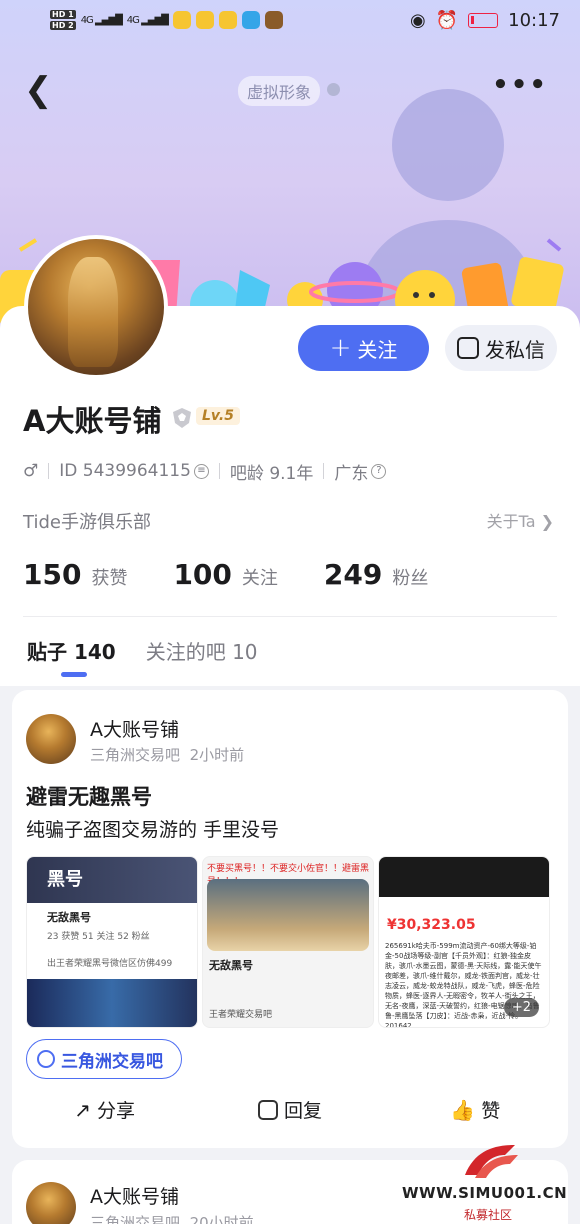 This screenshot has height=1224, width=580. I want to click on likes-count: 150, so click(52, 574).